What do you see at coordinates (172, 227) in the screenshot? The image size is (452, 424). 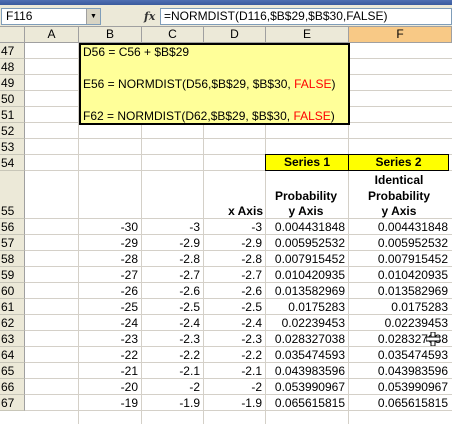 I see `cell-c: -3` at bounding box center [172, 227].